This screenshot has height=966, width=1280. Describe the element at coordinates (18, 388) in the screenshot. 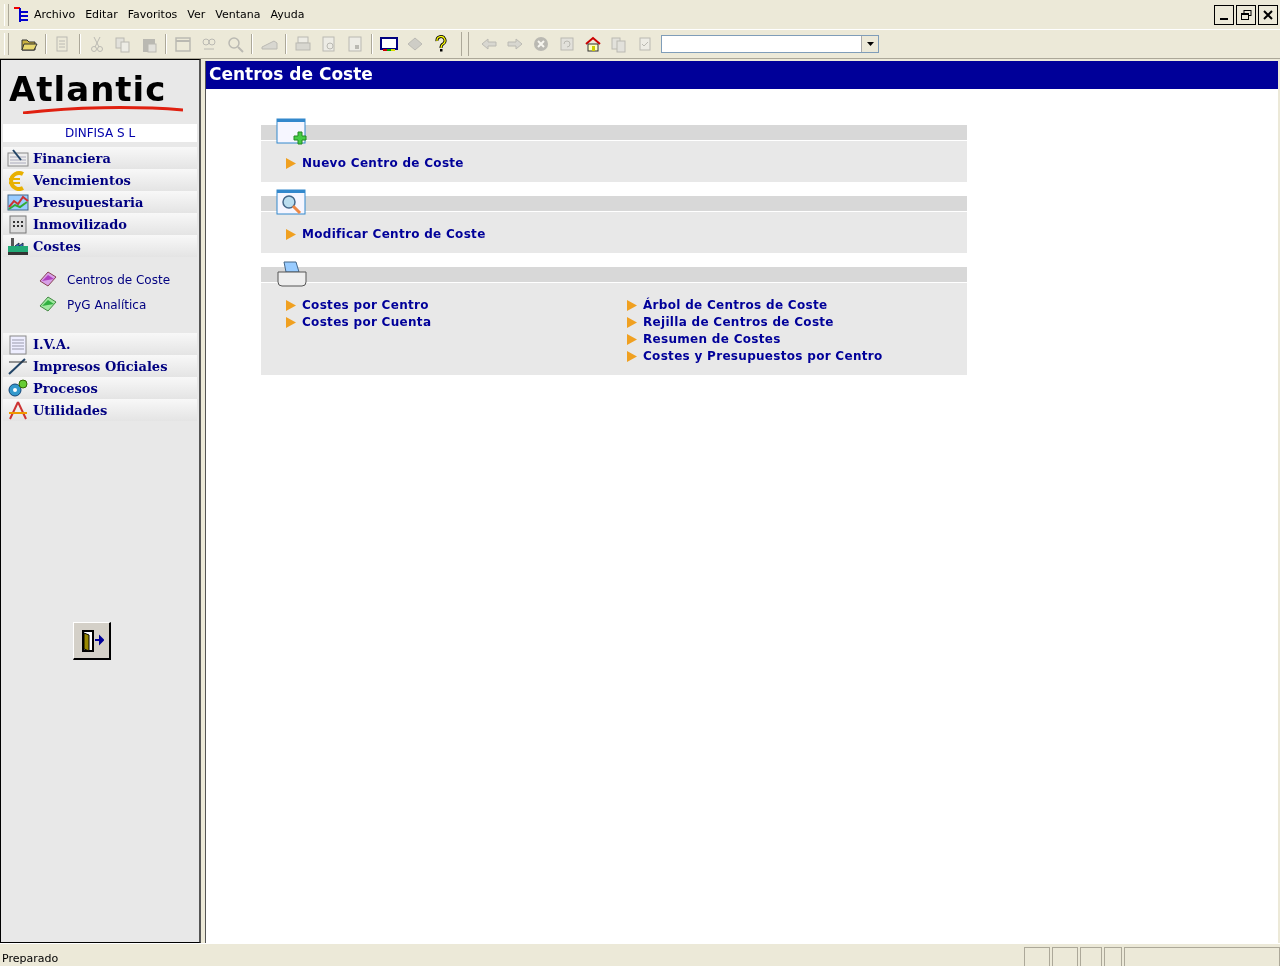

I see `gears-icon` at that location.